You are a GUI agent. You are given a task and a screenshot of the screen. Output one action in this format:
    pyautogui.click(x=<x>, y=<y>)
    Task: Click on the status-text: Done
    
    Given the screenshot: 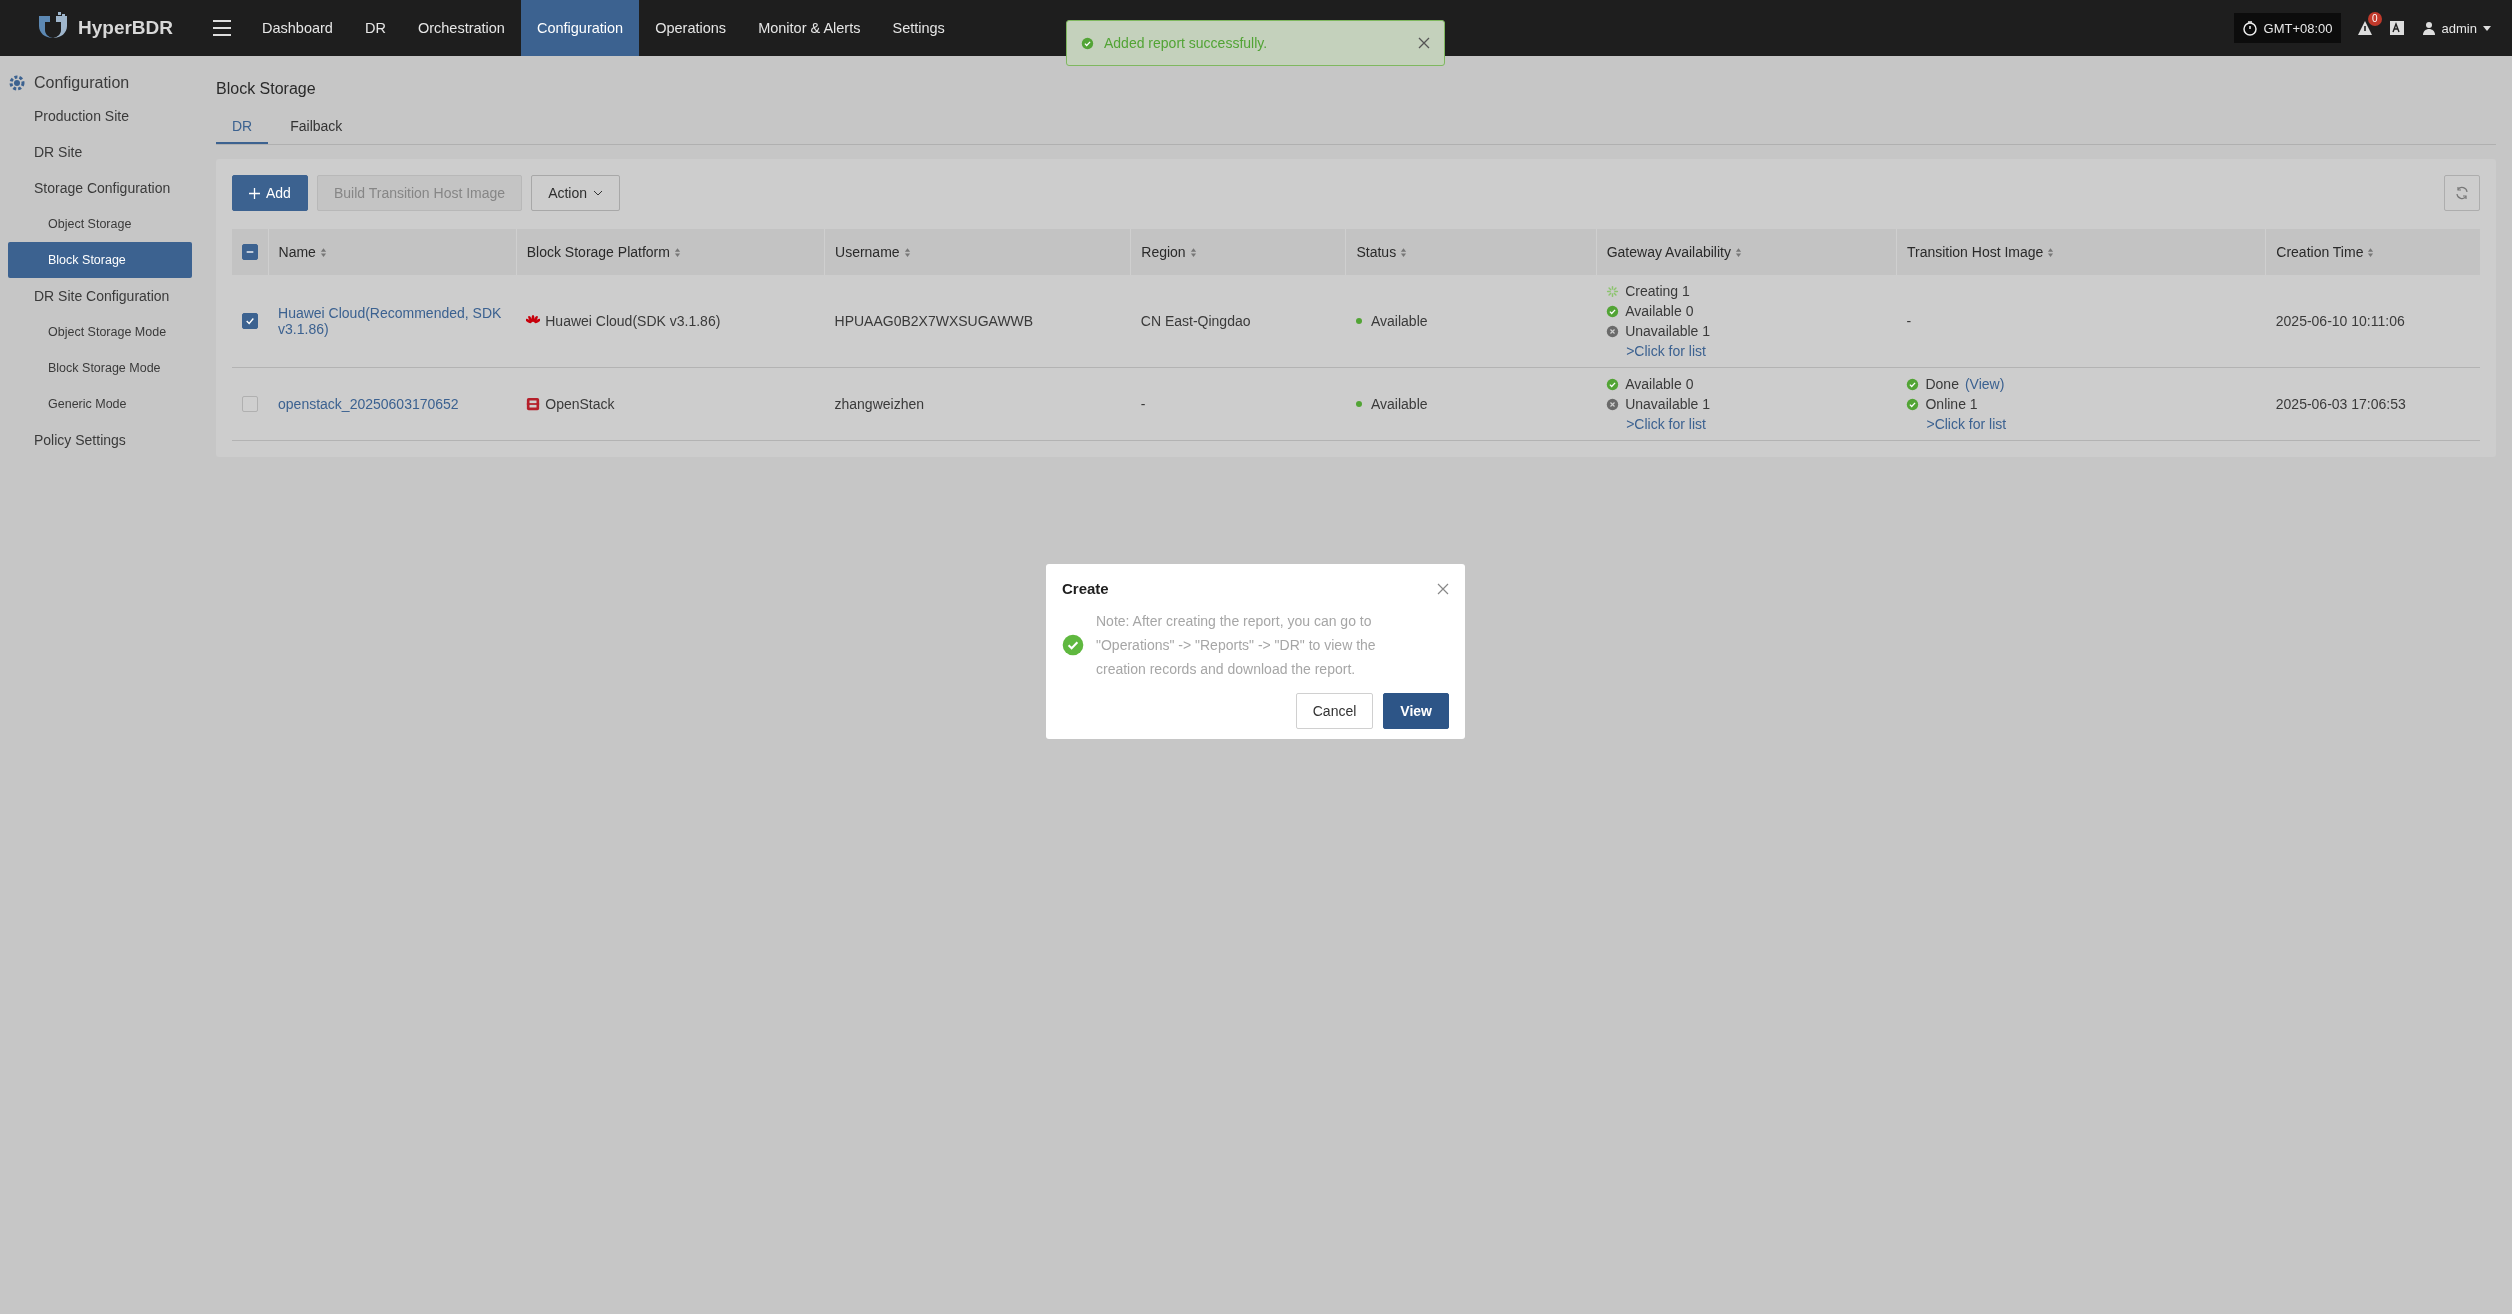 What is the action you would take?
    pyautogui.click(x=1942, y=384)
    